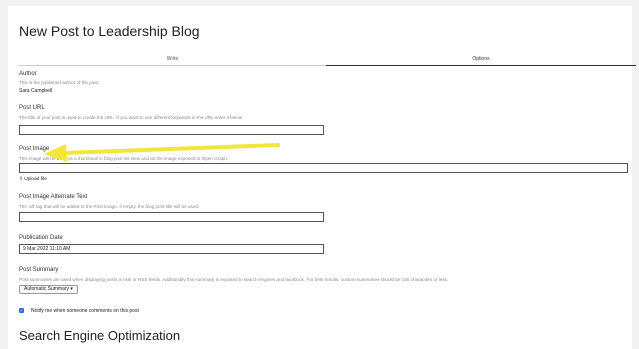  What do you see at coordinates (171, 149) in the screenshot?
I see `annotation-arrow-shaft` at bounding box center [171, 149].